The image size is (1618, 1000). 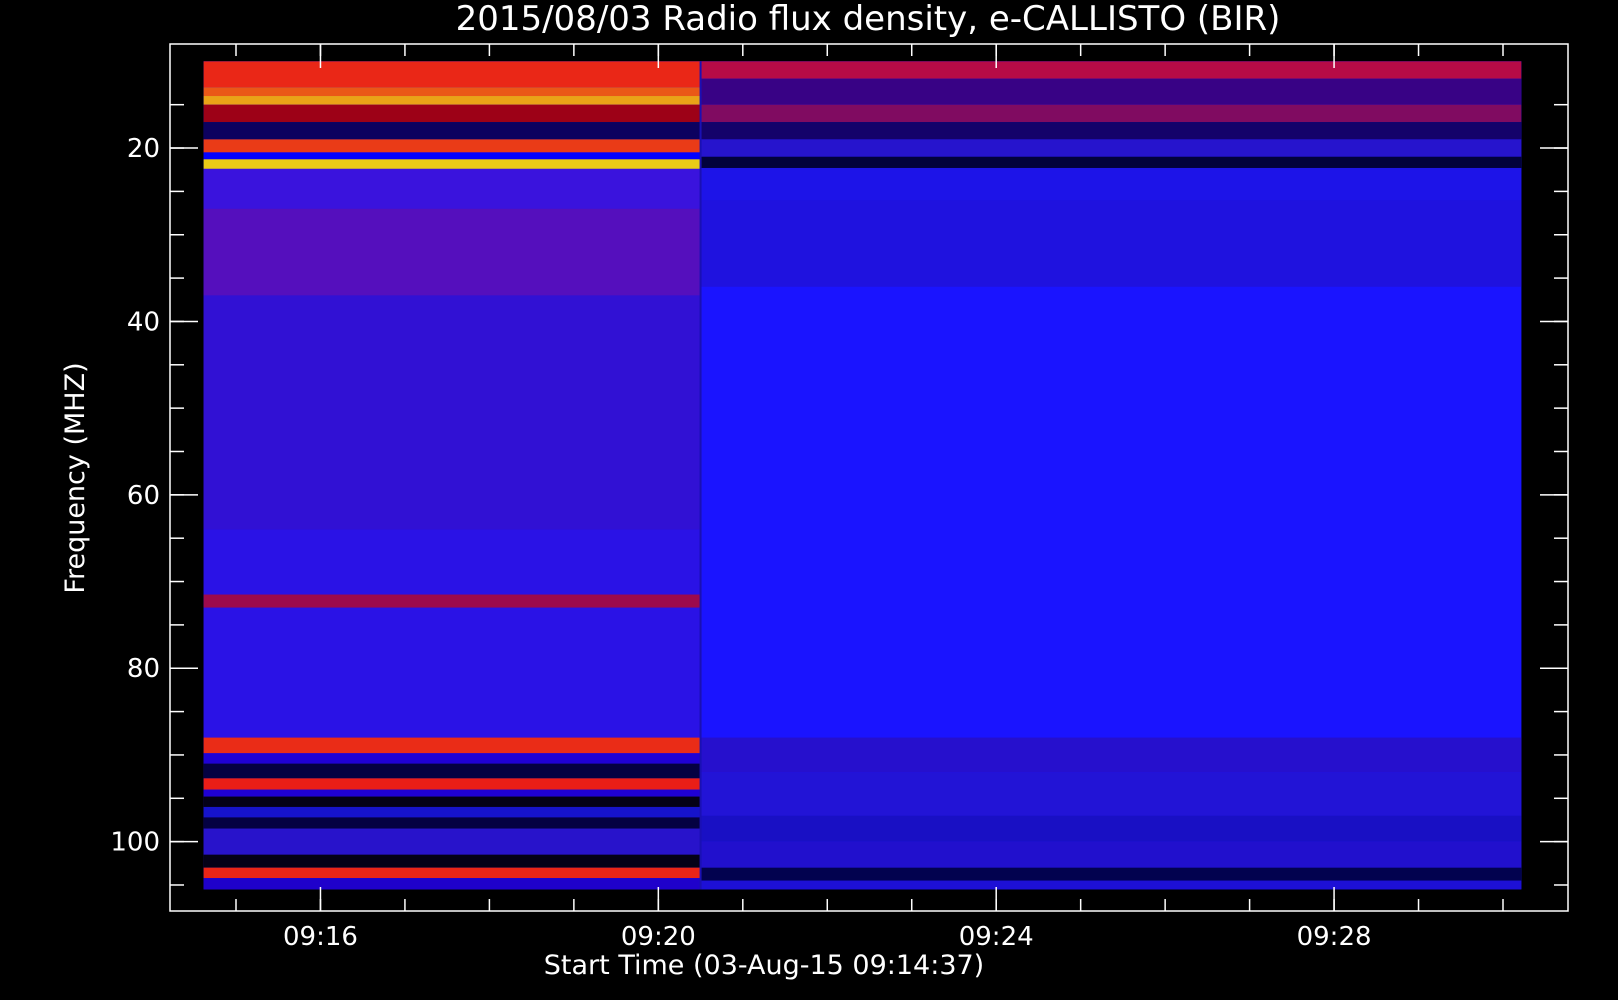 What do you see at coordinates (1334, 937) in the screenshot?
I see `x-tick-label: 09:28` at bounding box center [1334, 937].